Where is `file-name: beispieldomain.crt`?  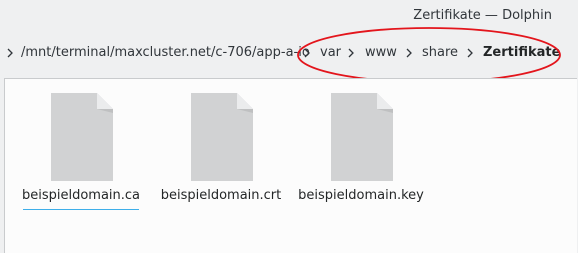
file-name: beispieldomain.crt is located at coordinates (221, 195).